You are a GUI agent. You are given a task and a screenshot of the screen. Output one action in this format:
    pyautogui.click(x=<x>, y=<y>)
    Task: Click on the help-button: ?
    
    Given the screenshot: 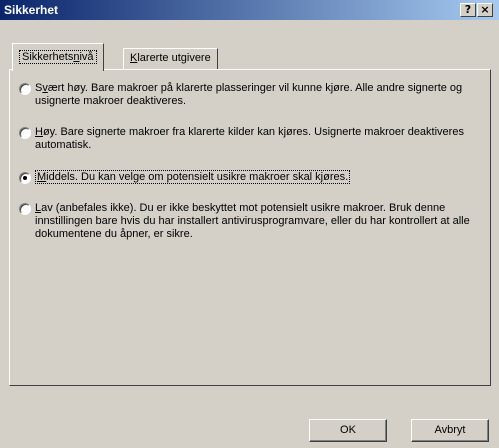 What is the action you would take?
    pyautogui.click(x=468, y=10)
    